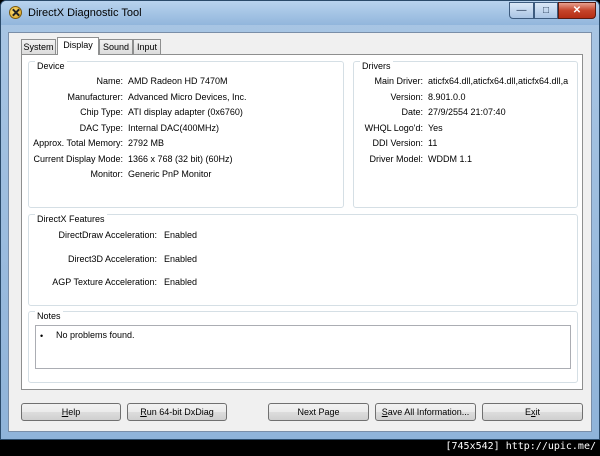 The width and height of the screenshot is (600, 456). I want to click on minimize-icon: —, so click(521, 10).